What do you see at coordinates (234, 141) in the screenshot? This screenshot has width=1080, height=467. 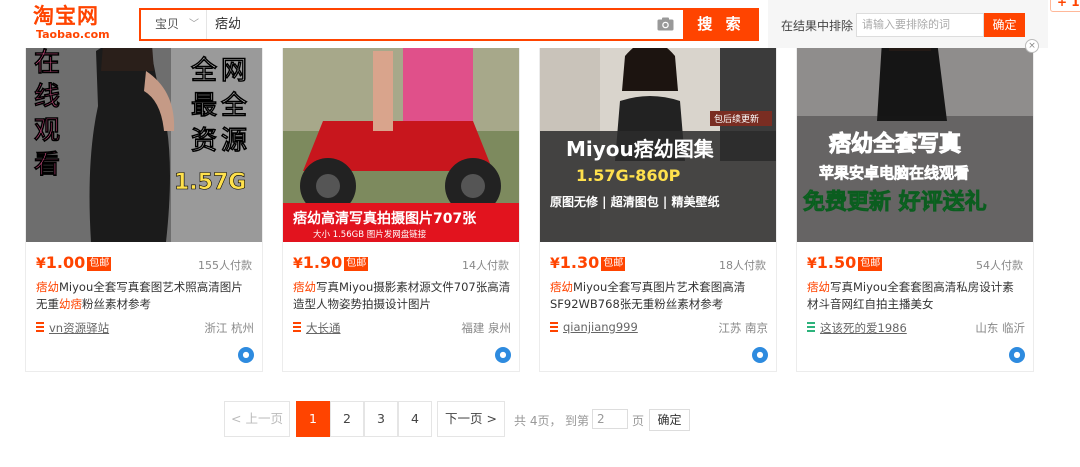 I see `image-text: 源` at bounding box center [234, 141].